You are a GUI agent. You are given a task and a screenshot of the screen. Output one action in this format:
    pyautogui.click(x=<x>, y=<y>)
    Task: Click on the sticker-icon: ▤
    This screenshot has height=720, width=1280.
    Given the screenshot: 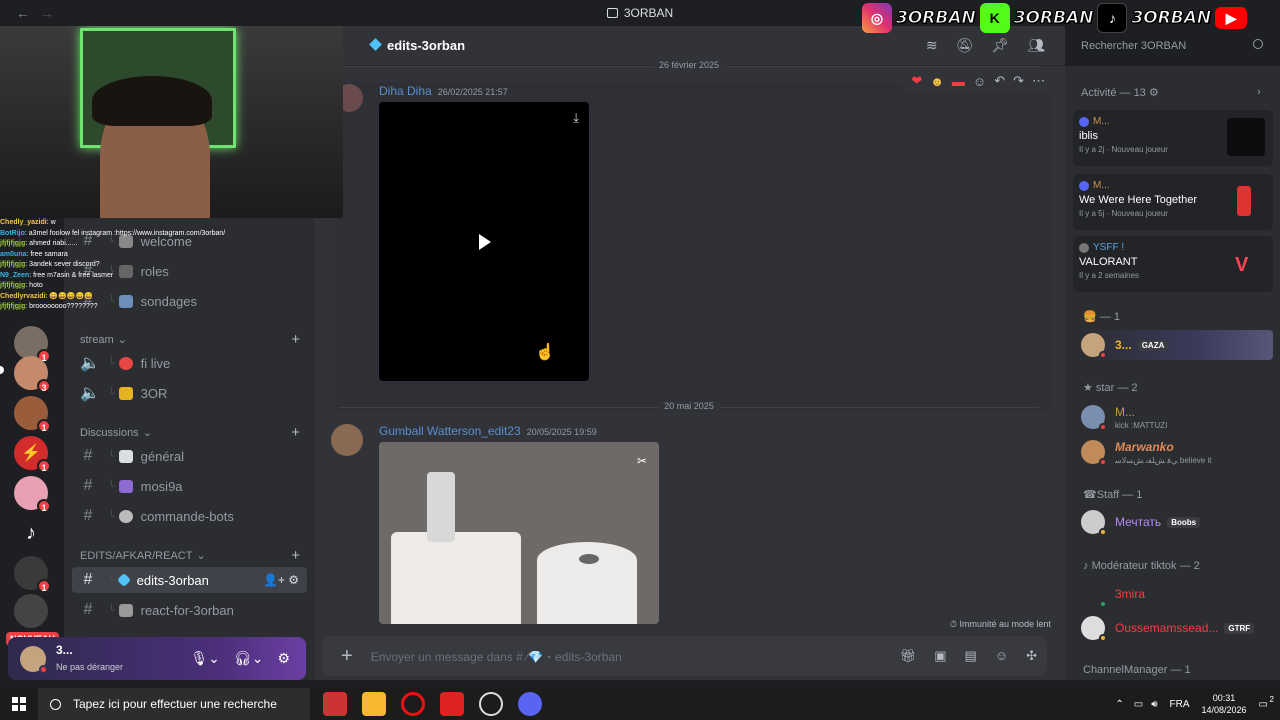 What is the action you would take?
    pyautogui.click(x=971, y=656)
    